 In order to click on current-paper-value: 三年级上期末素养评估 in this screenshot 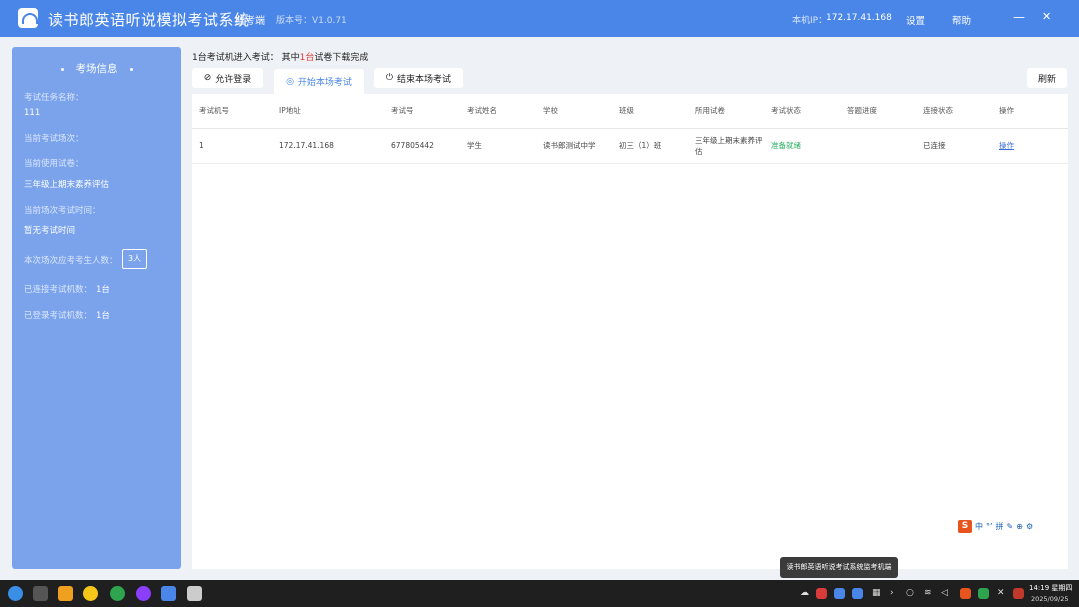, I will do `click(67, 185)`.